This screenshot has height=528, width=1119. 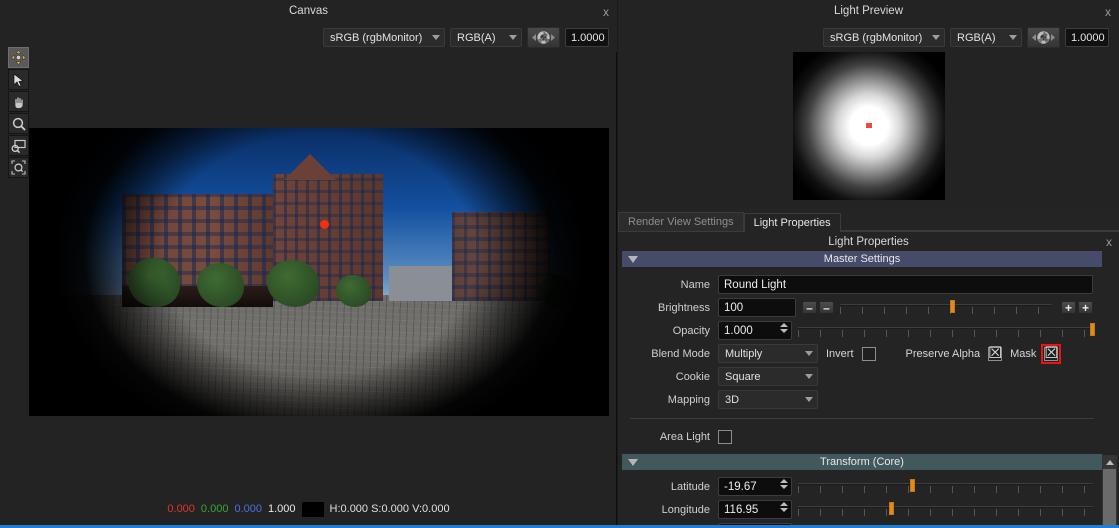 What do you see at coordinates (214, 509) in the screenshot?
I see `status-green-value: 0.000` at bounding box center [214, 509].